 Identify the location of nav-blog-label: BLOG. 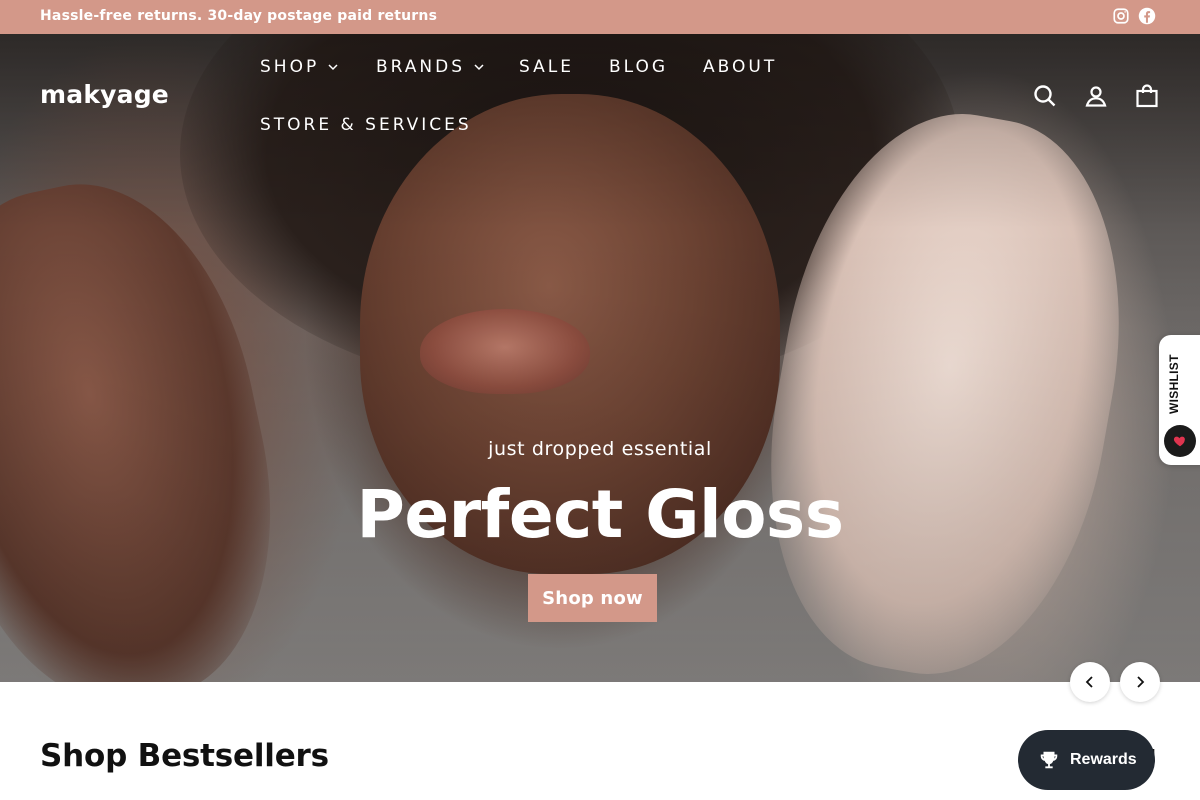
(639, 67).